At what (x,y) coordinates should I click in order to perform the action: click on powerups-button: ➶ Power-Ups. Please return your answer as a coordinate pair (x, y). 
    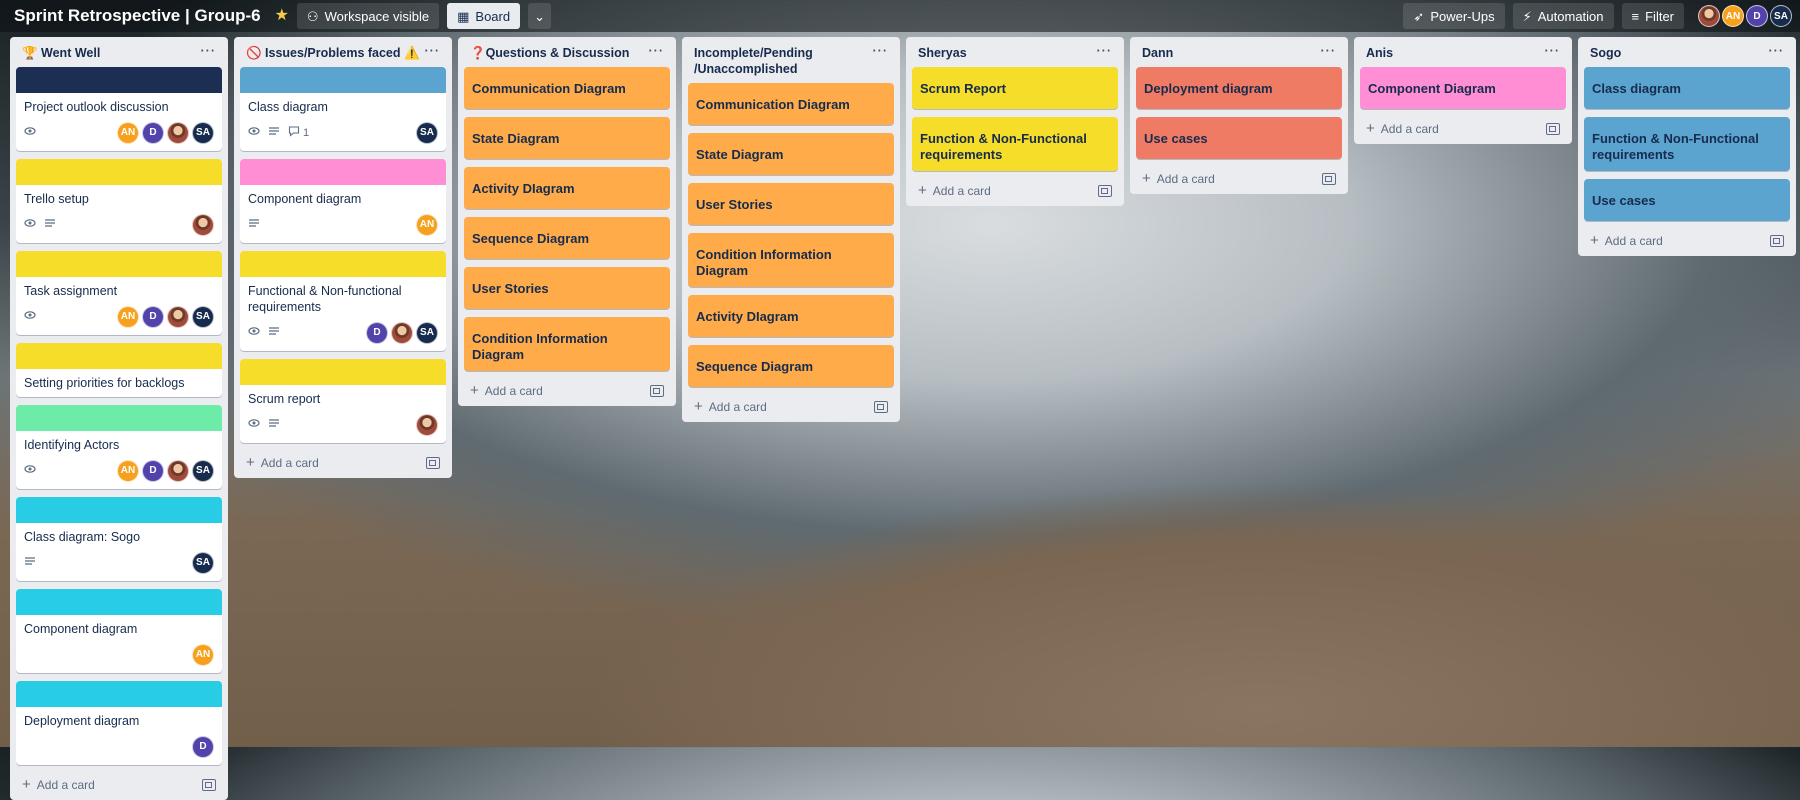
    Looking at the image, I should click on (1454, 16).